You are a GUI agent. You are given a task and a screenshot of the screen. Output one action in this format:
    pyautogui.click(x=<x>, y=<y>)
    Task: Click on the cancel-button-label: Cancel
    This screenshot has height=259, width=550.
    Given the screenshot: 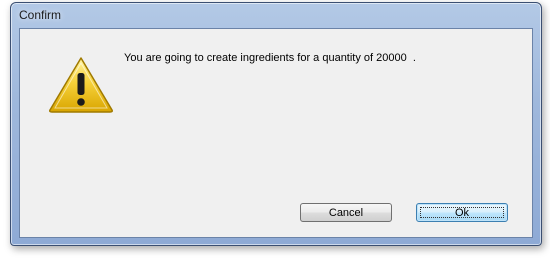 What is the action you would take?
    pyautogui.click(x=346, y=212)
    